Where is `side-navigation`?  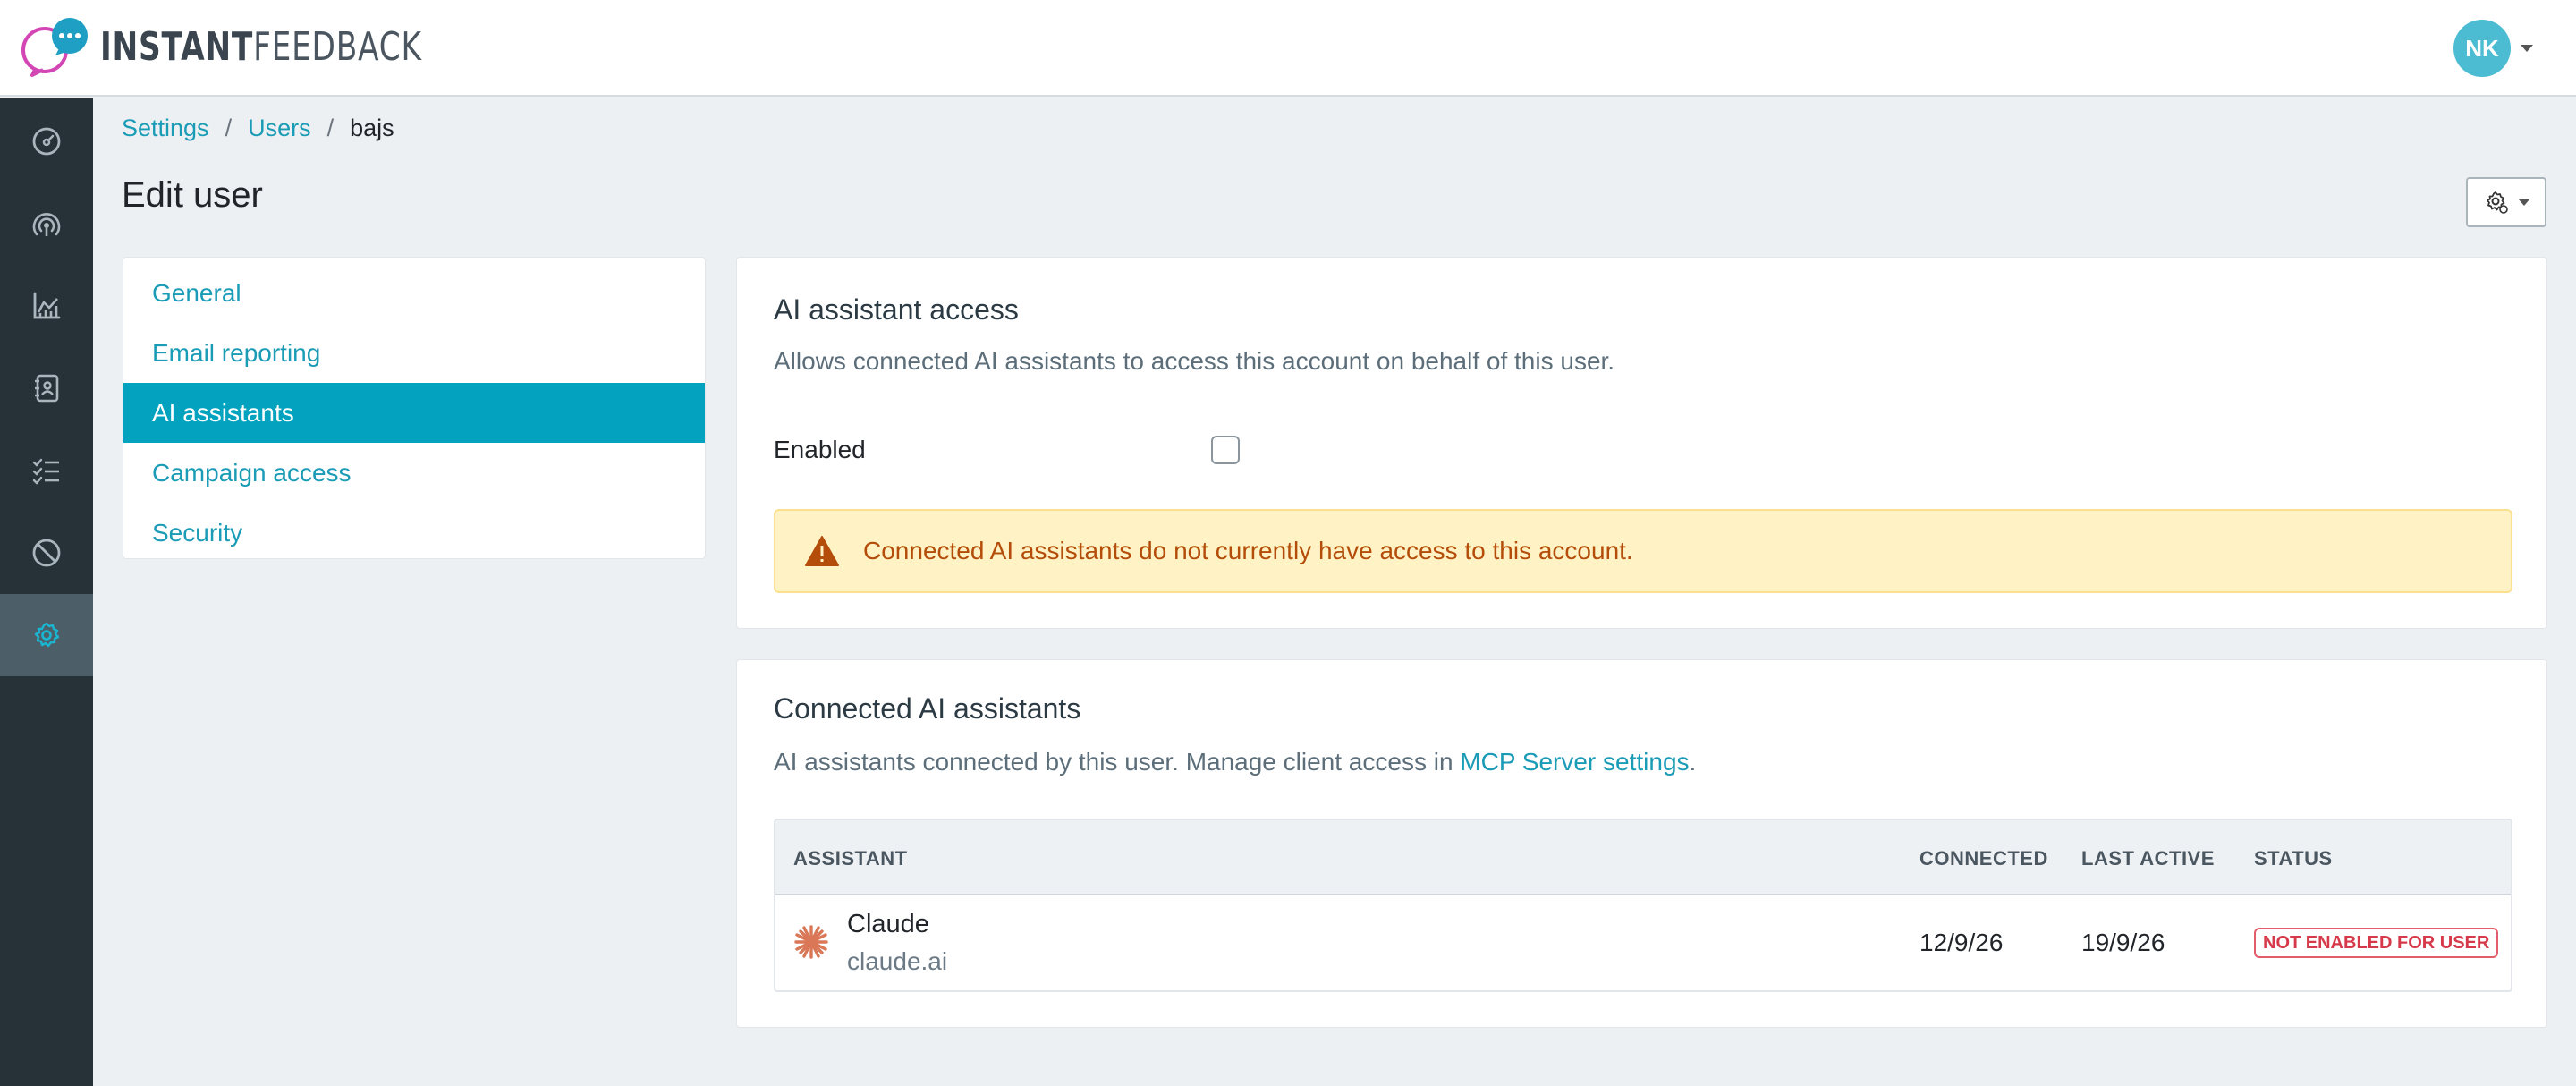
side-navigation is located at coordinates (46, 592).